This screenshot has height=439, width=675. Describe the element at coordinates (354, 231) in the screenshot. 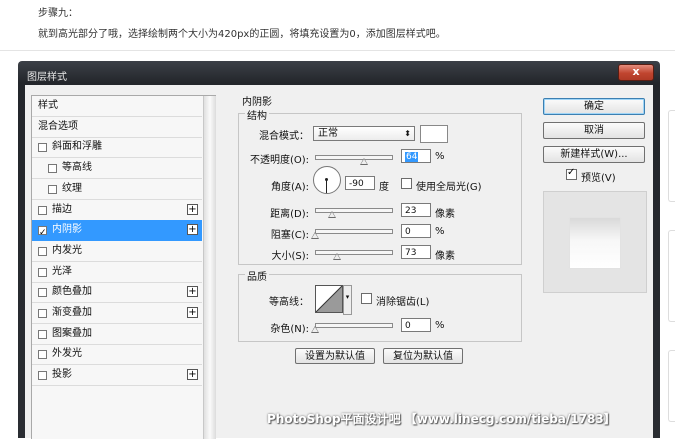

I see `choke-slider-track` at that location.